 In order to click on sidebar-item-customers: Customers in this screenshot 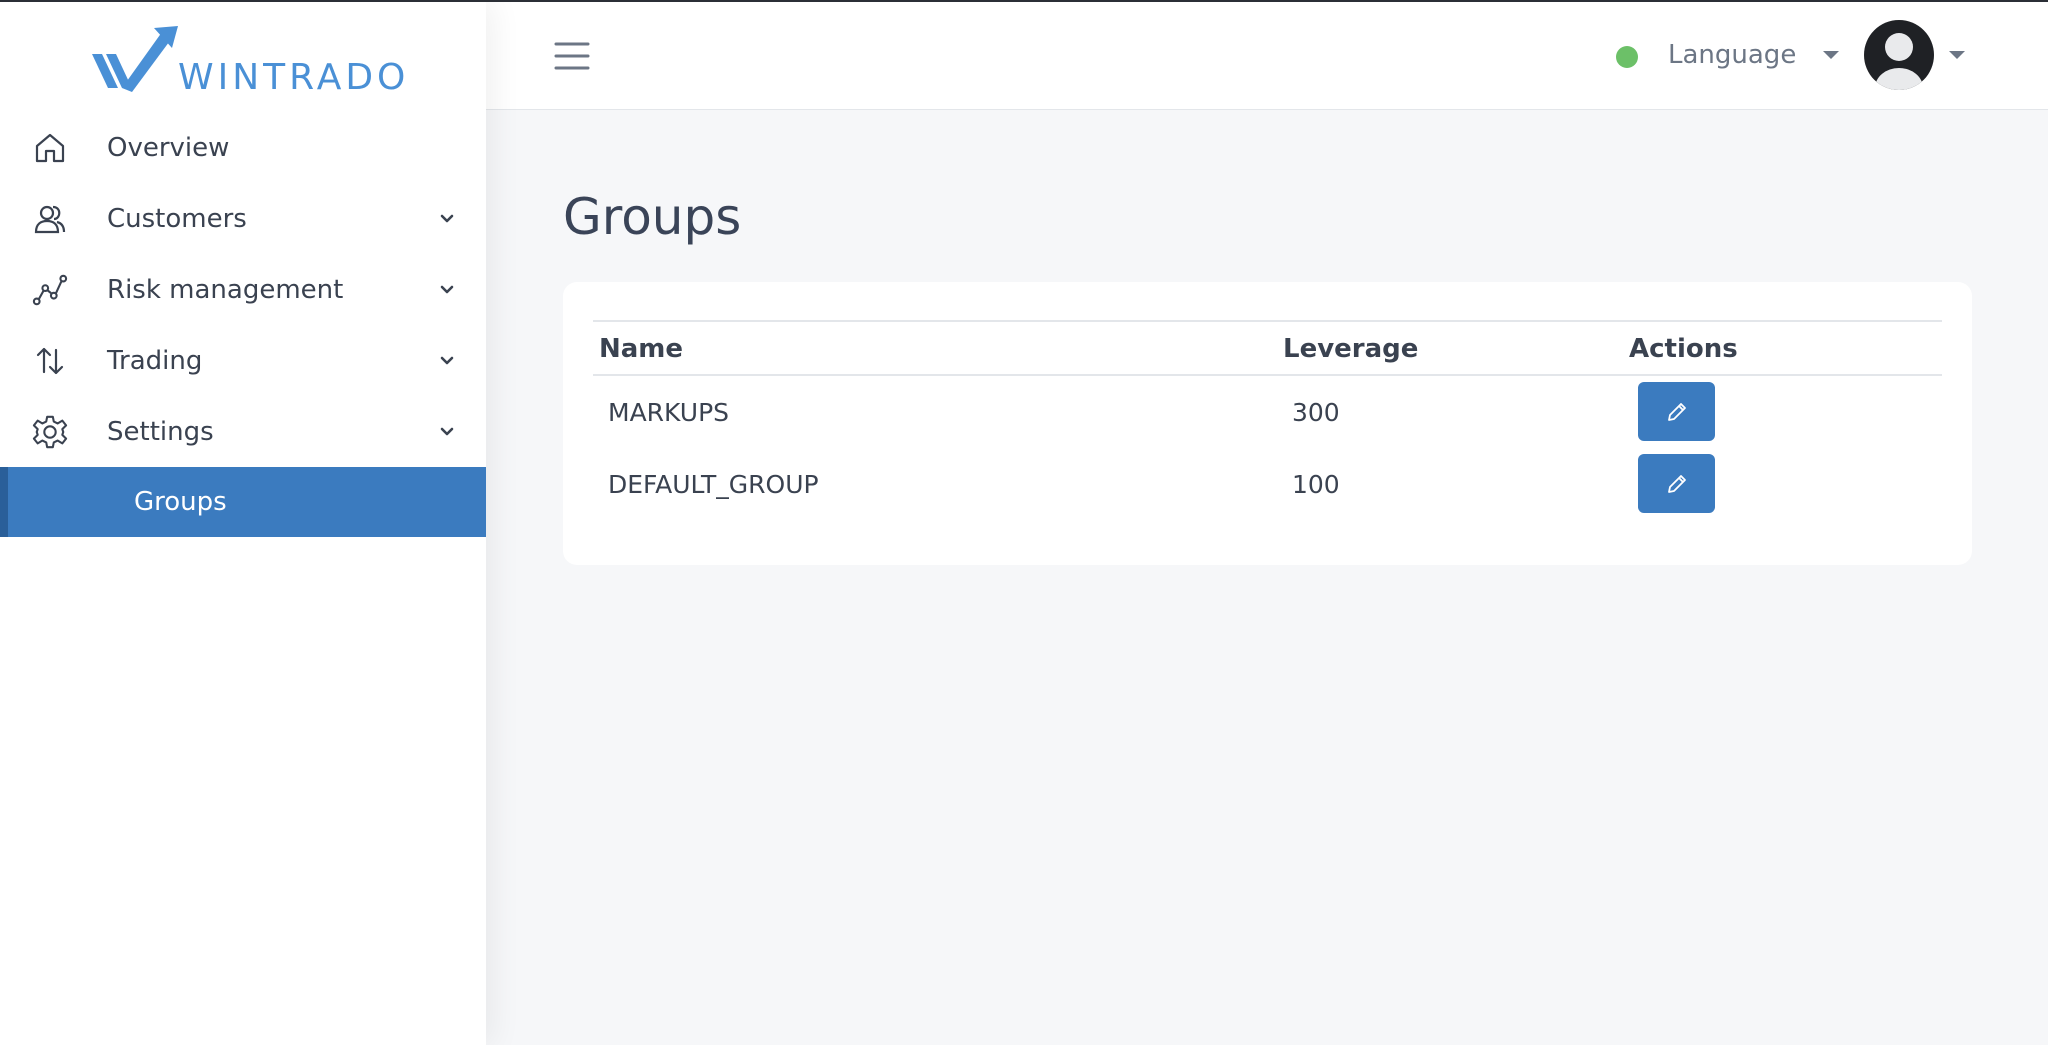, I will do `click(243, 218)`.